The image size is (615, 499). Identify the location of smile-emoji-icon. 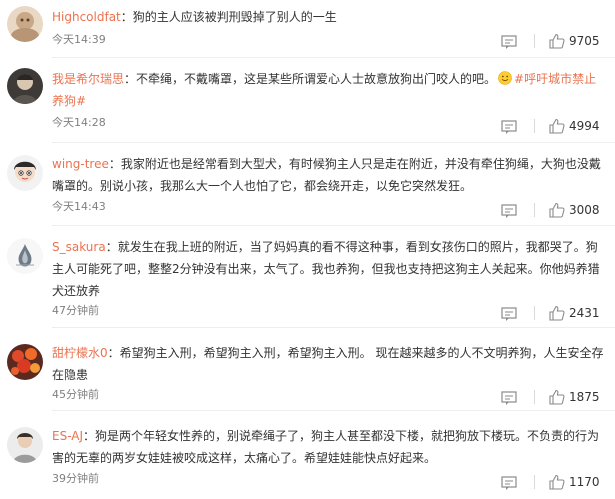
(505, 78).